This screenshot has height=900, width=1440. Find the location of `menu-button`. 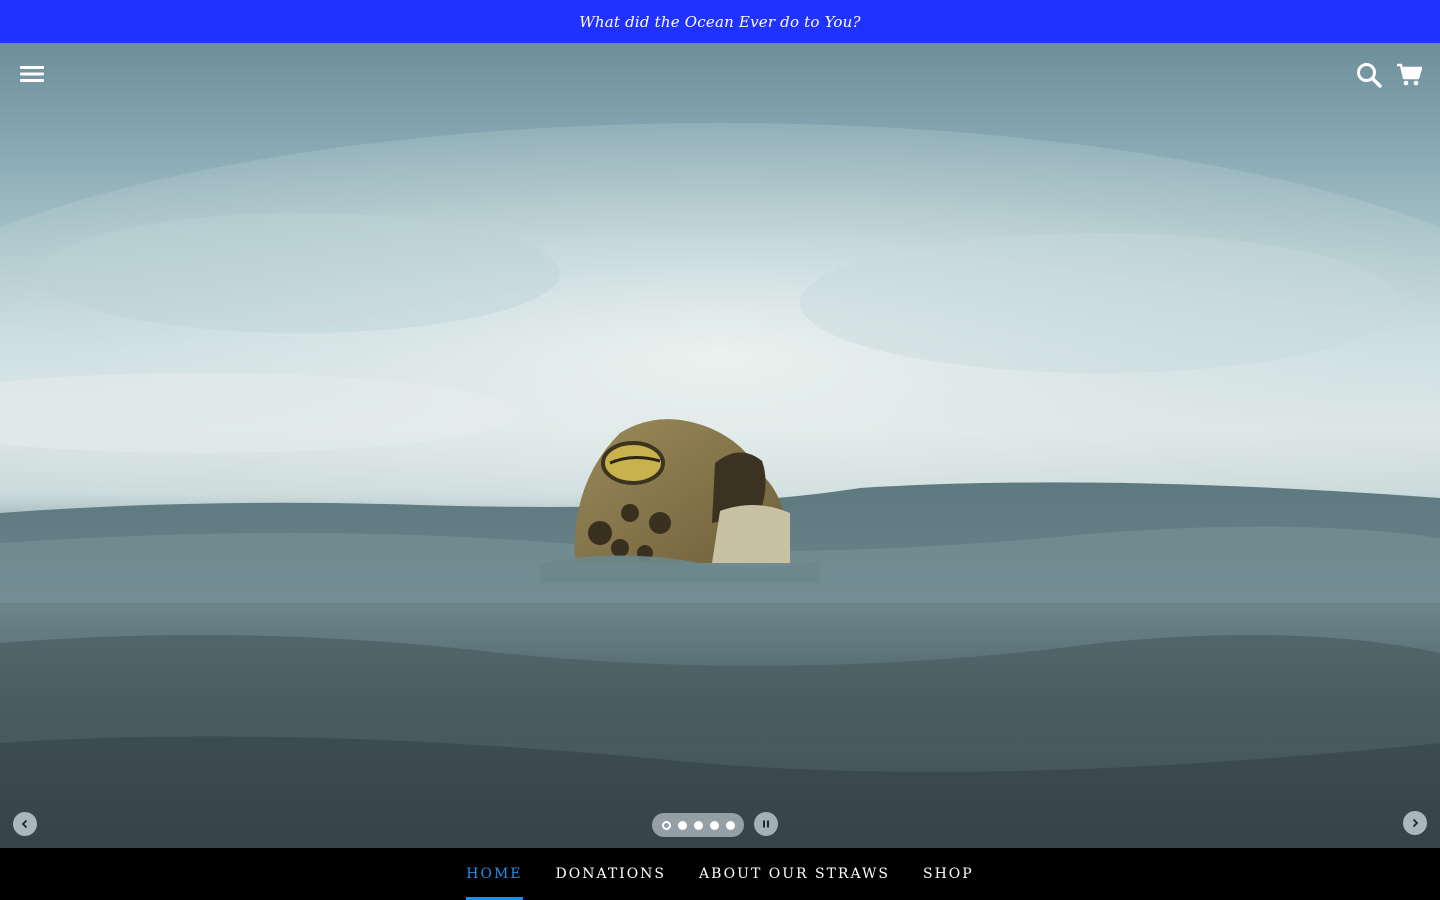

menu-button is located at coordinates (32, 74).